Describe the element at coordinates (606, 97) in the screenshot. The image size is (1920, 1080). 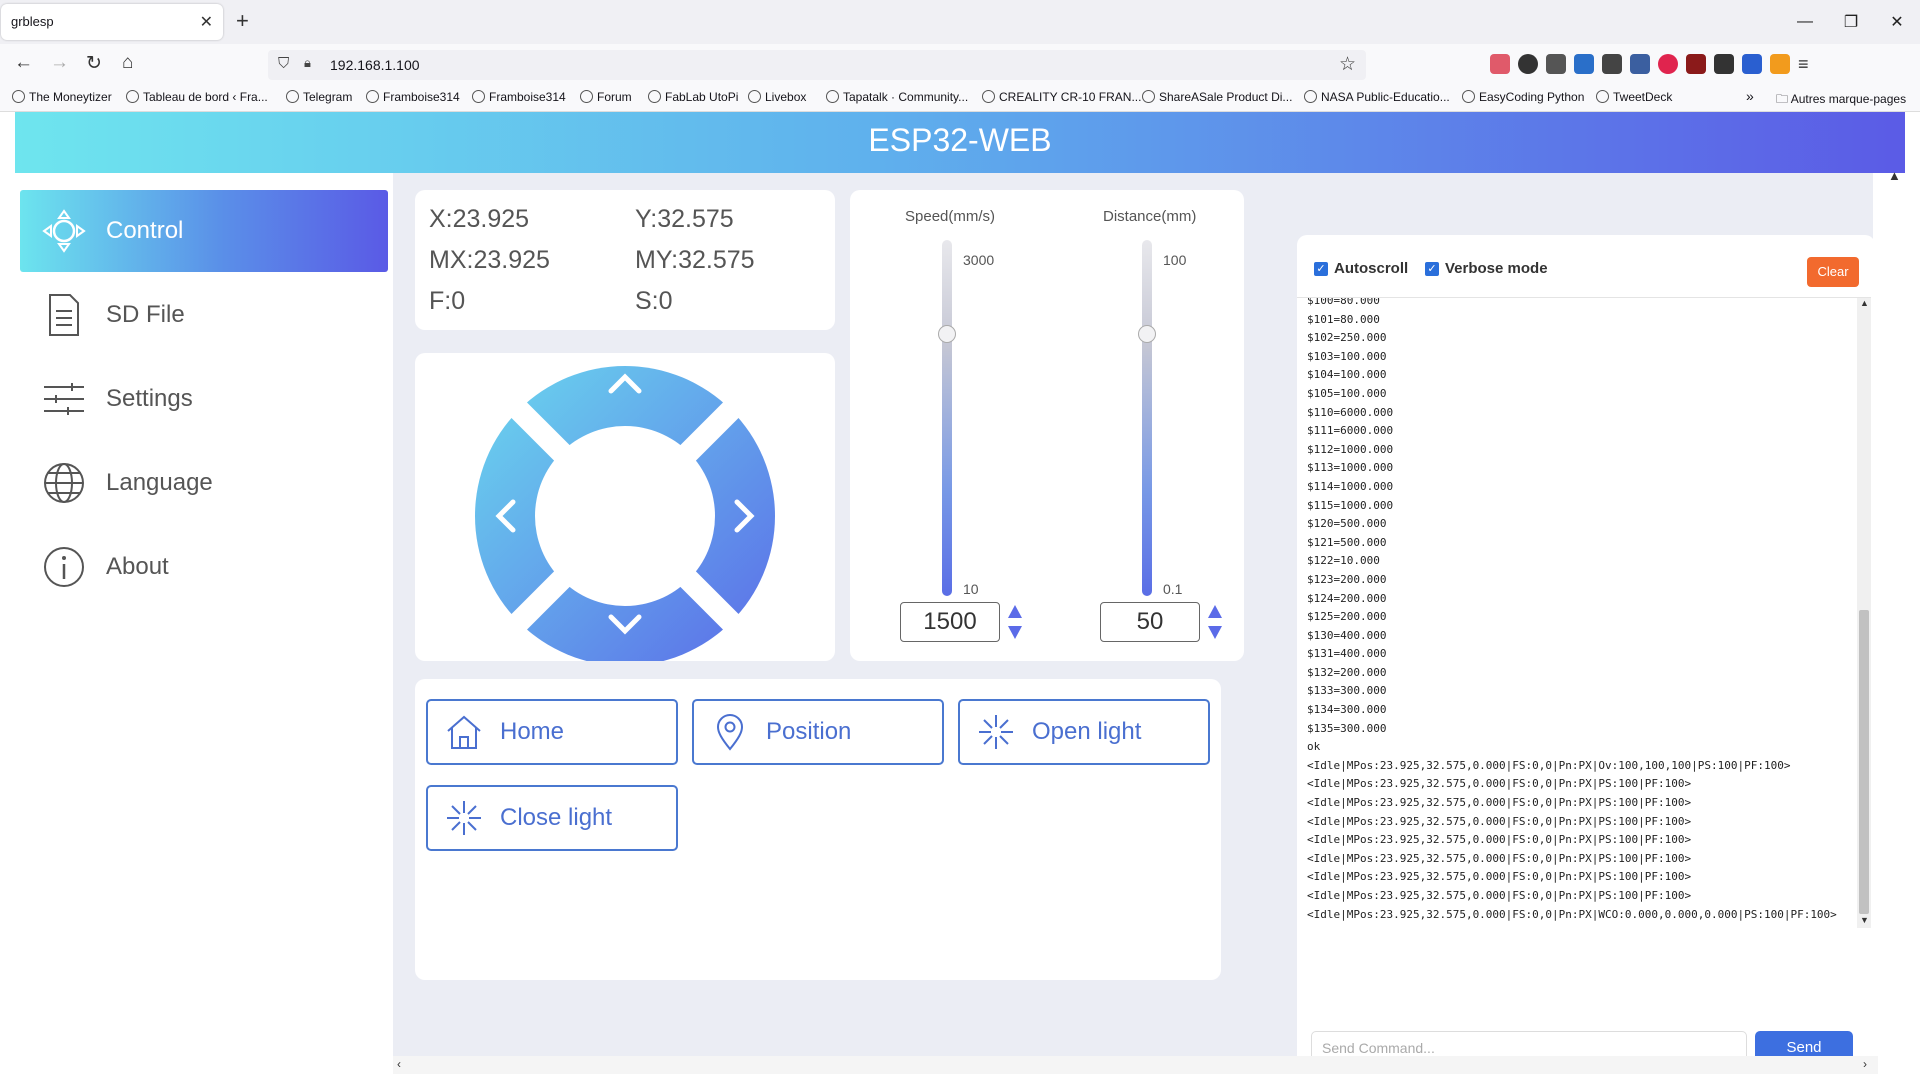
I see `bookmark-item: Forum` at that location.